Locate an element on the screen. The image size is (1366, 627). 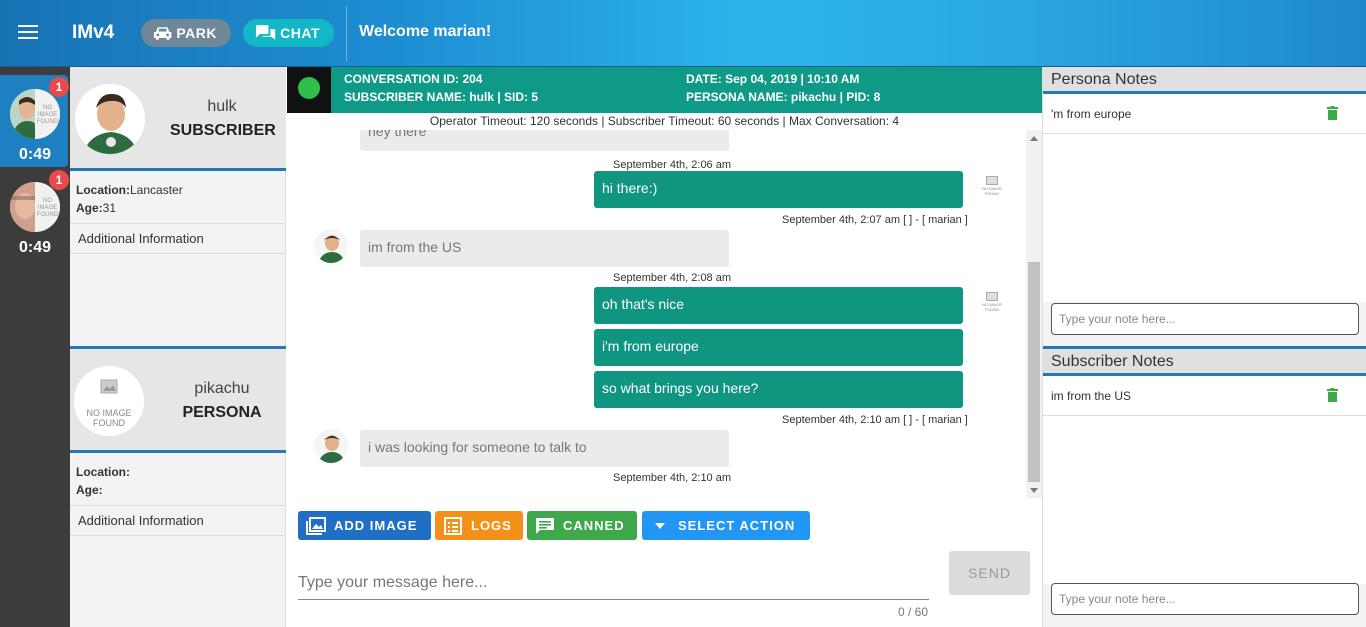
message-timestamp: September 4th, 2:10 am [ ] - [ marian ] is located at coordinates (875, 420).